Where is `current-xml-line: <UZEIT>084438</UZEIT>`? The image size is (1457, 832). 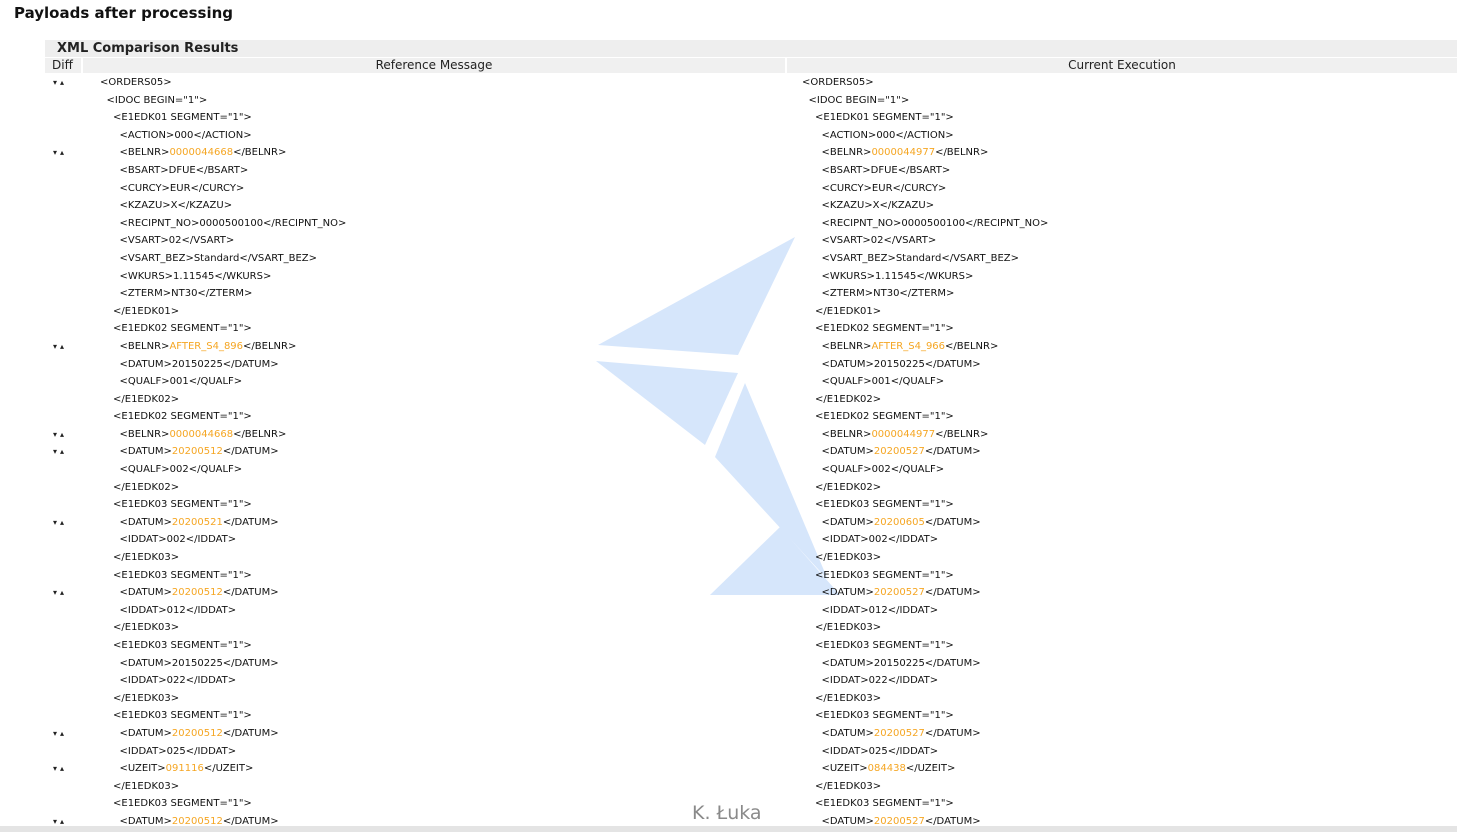 current-xml-line: <UZEIT>084438</UZEIT> is located at coordinates (889, 769).